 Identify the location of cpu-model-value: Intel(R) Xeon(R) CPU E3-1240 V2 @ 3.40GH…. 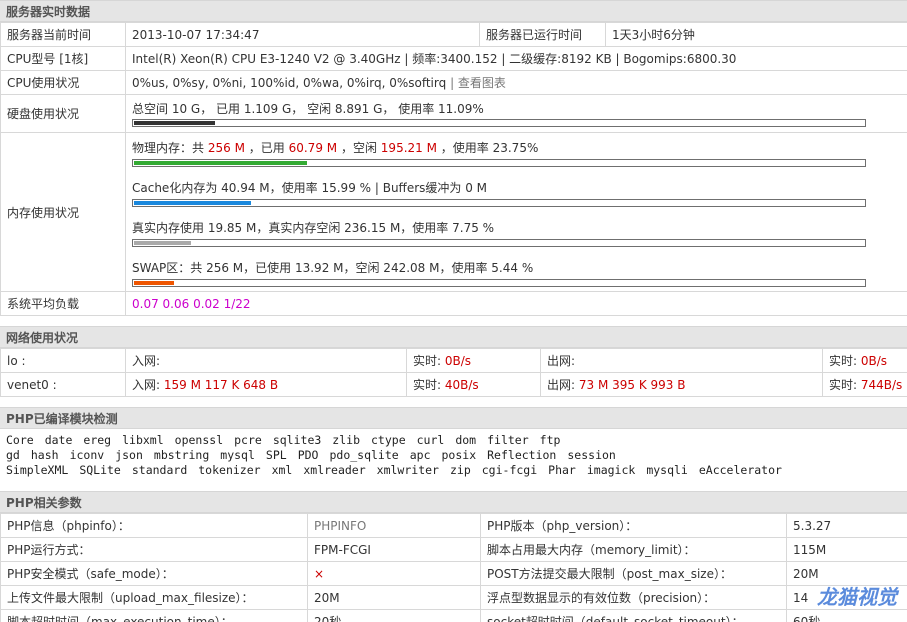
(516, 58).